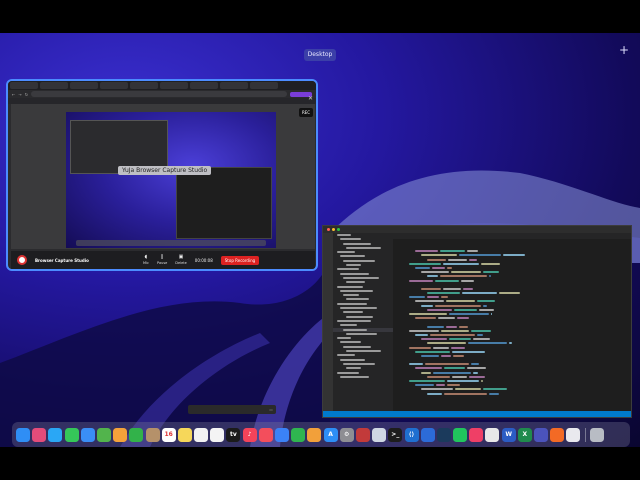 This screenshot has width=640, height=480. I want to click on music-icon: ♪, so click(249, 434).